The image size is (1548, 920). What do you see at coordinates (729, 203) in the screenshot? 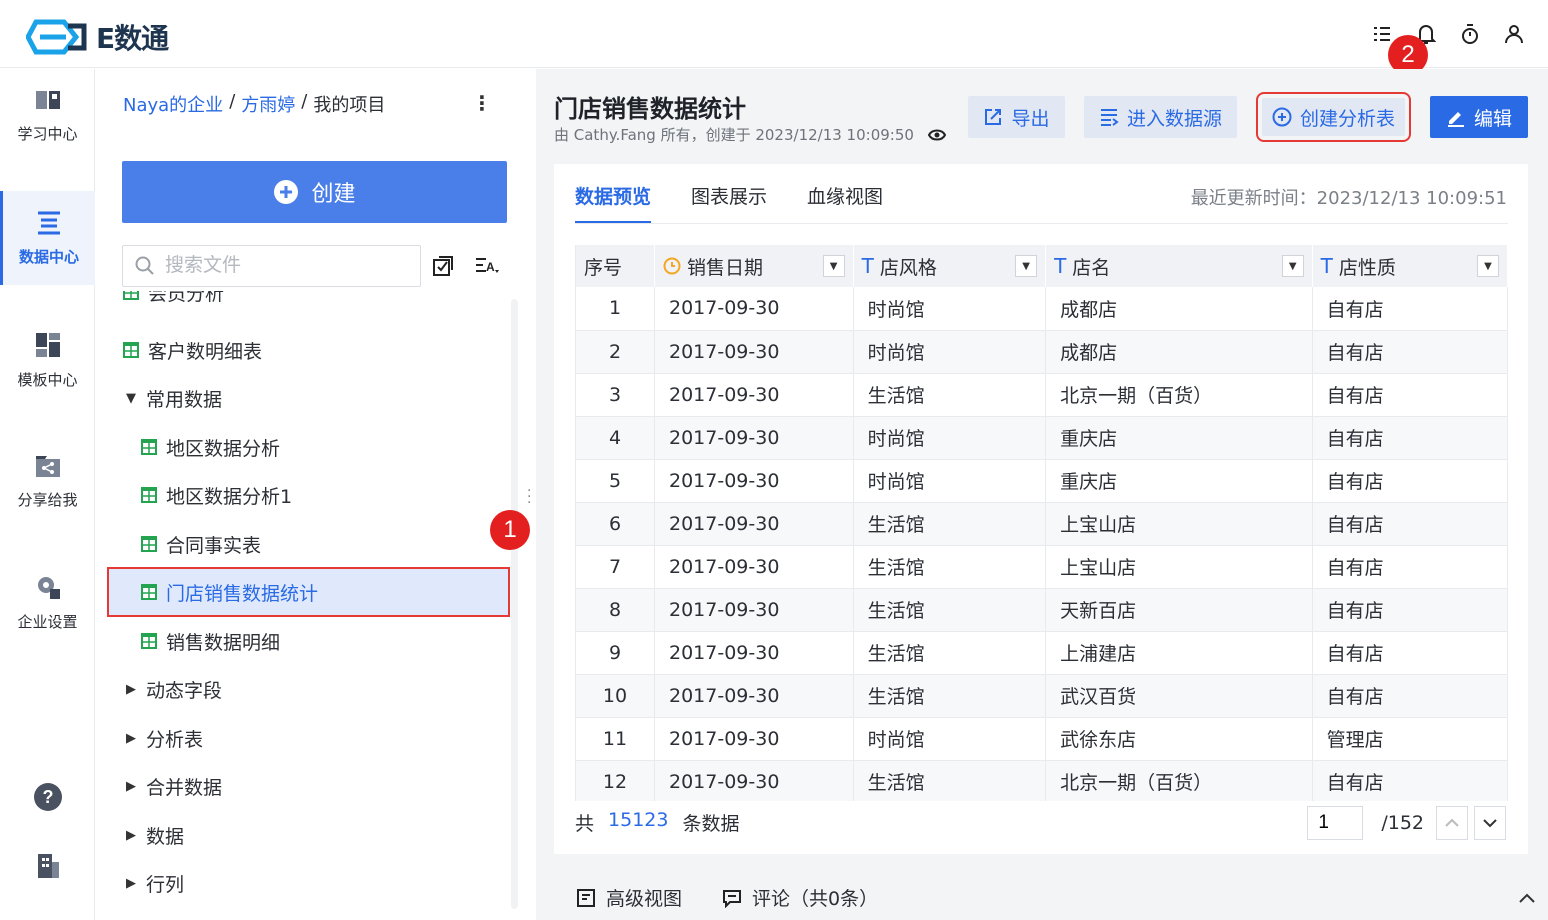
I see `tab-chart-display: 图表展示` at bounding box center [729, 203].